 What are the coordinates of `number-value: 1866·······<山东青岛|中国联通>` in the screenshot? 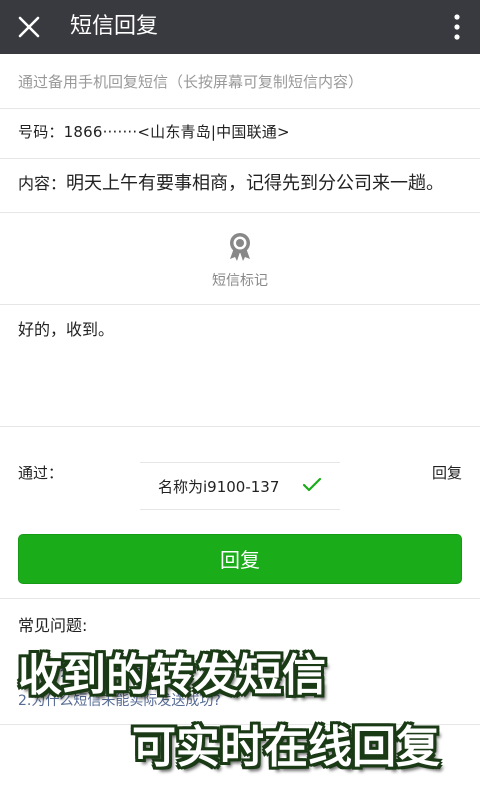 It's located at (176, 132).